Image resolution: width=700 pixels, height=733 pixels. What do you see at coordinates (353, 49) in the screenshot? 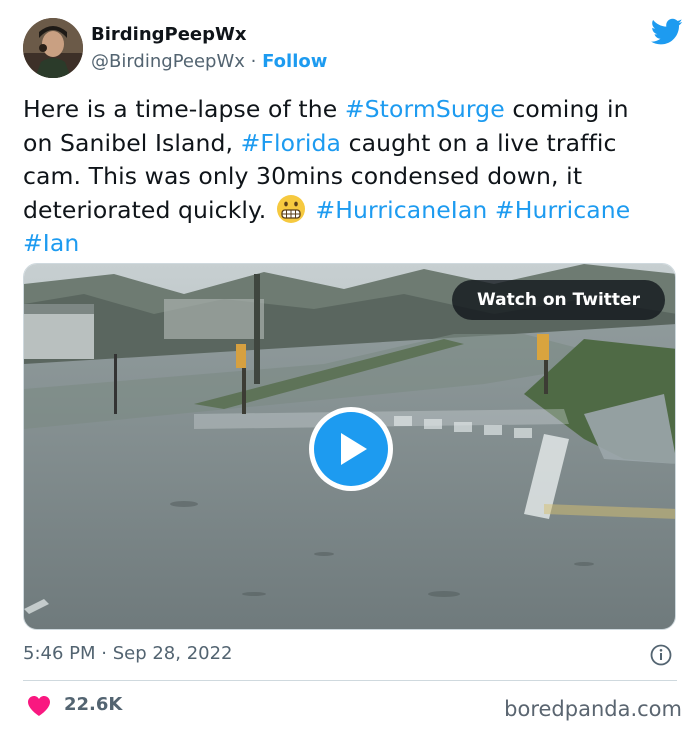
I see `tweet-header: BirdingPeepWx @BirdingPeepWx · Follow` at bounding box center [353, 49].